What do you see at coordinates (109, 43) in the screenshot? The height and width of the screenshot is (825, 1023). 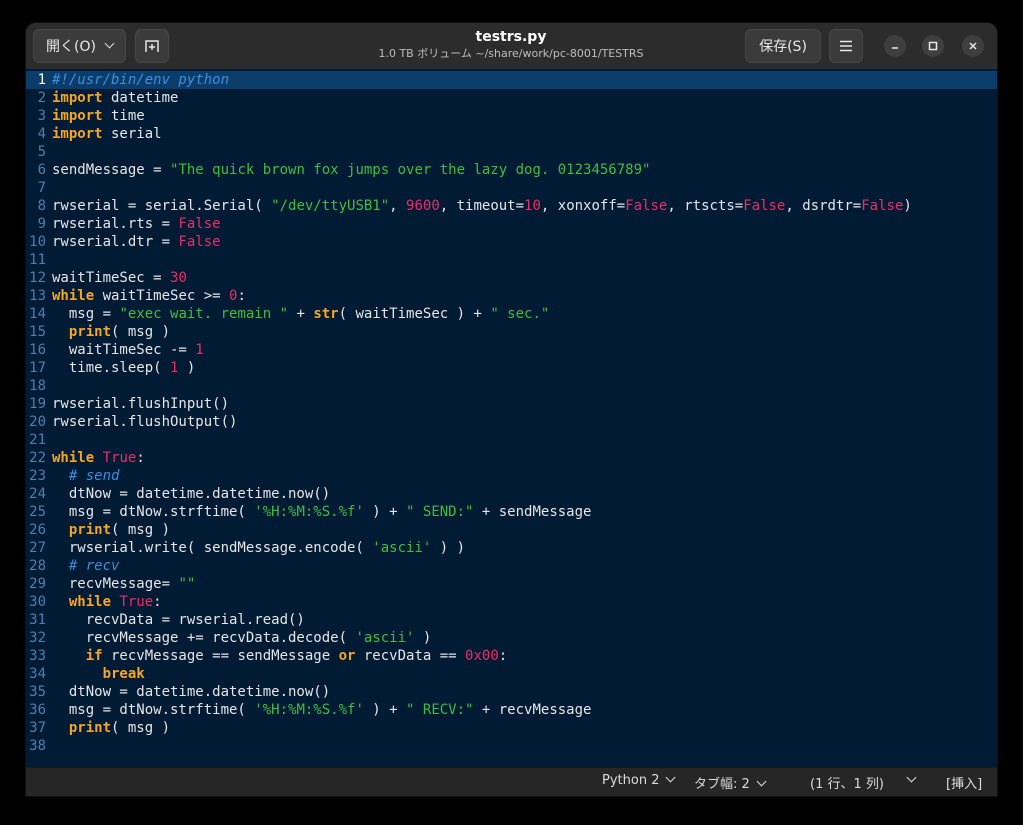 I see `chevron-down-icon` at bounding box center [109, 43].